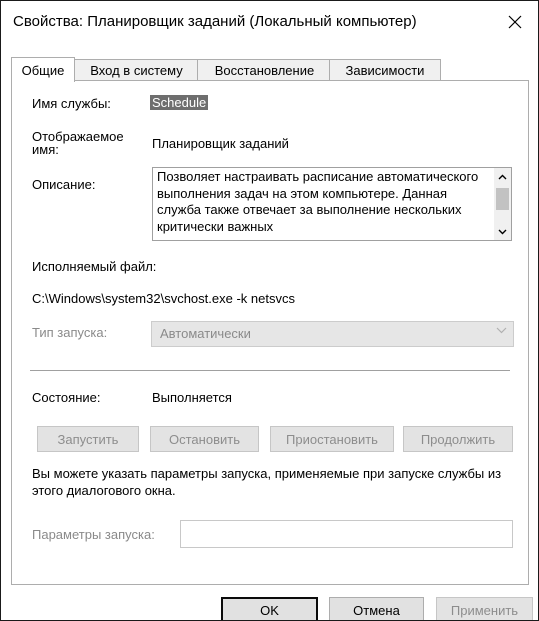 The height and width of the screenshot is (621, 539). Describe the element at coordinates (332, 334) in the screenshot. I see `startup-type-select: Автоматически` at that location.